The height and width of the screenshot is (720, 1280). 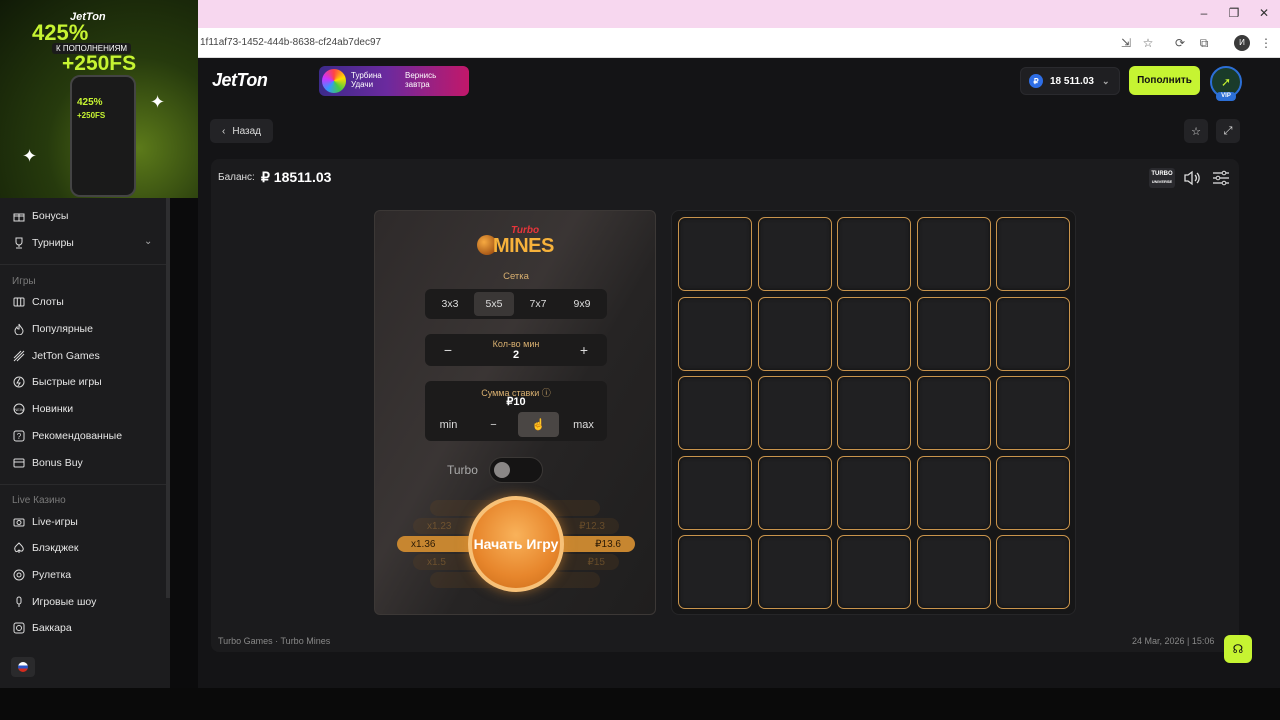 I want to click on multiplier-below: x1.5, so click(x=436, y=562).